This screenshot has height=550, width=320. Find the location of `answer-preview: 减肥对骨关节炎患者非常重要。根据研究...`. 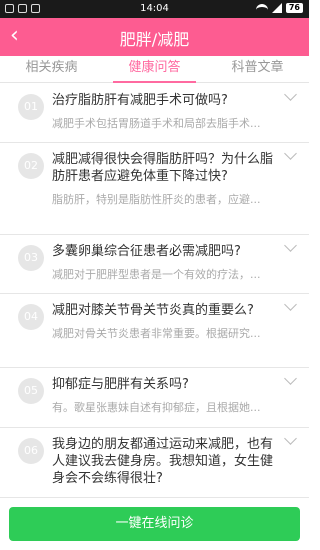

answer-preview: 减肥对骨关节炎患者非常重要。根据研究... is located at coordinates (156, 333).